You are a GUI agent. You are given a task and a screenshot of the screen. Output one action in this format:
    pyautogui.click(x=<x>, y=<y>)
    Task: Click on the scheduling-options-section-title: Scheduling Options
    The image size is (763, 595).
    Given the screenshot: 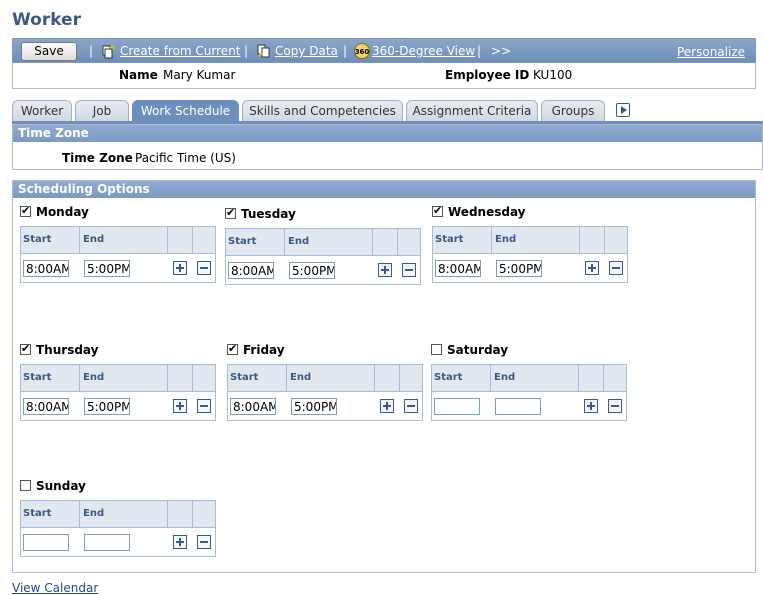 What is the action you would take?
    pyautogui.click(x=384, y=189)
    